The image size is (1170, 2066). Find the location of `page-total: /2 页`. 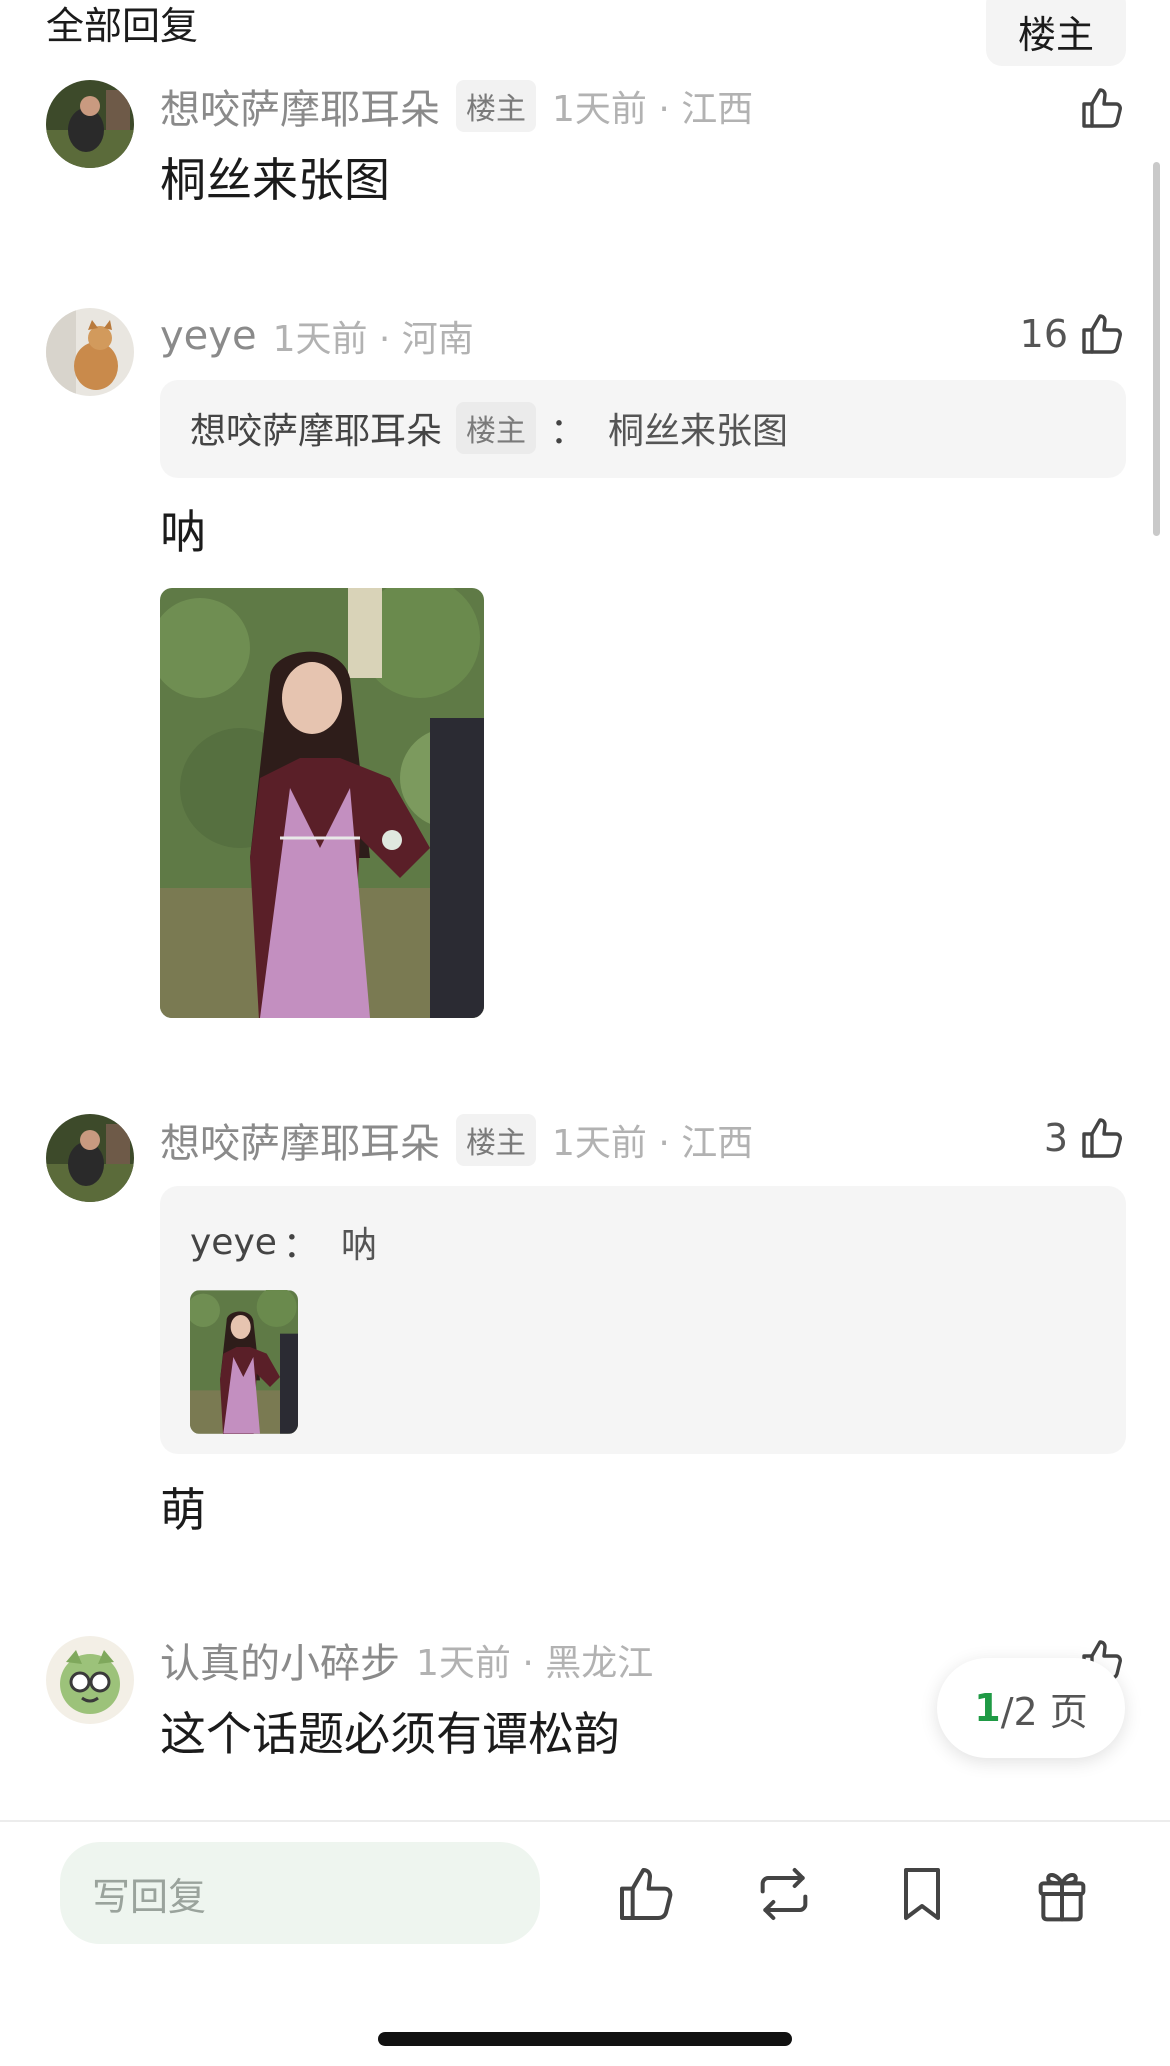

page-total: /2 页 is located at coordinates (1044, 1711).